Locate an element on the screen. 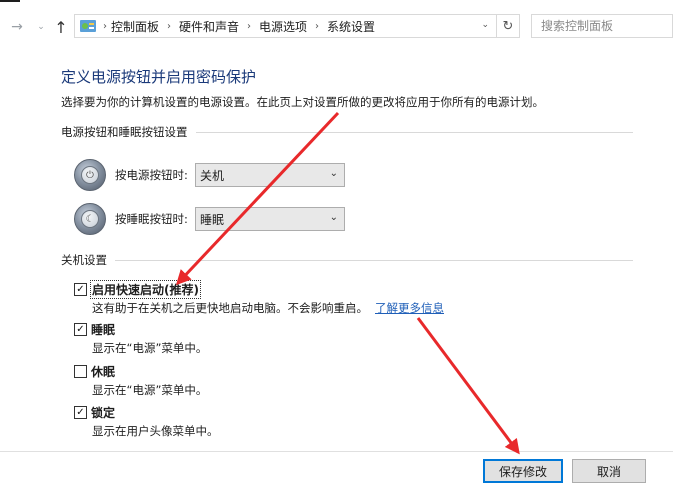 The height and width of the screenshot is (488, 673). breadcrumb-item-hardware-sound: 硬件和声音 is located at coordinates (209, 26).